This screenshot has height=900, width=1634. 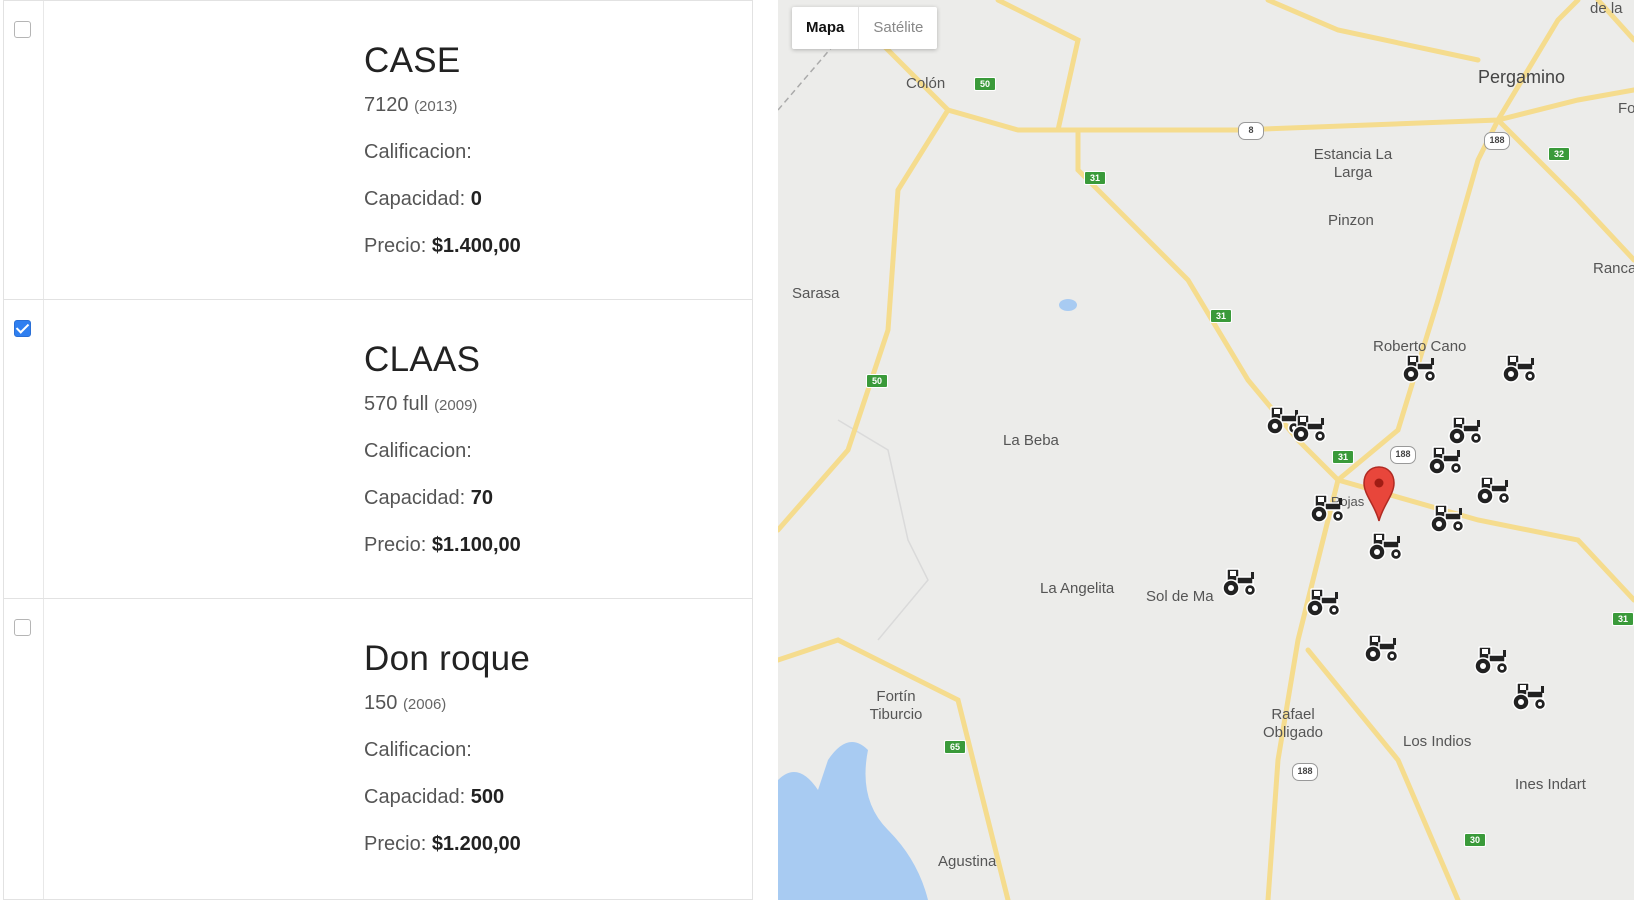 I want to click on pond-water, so click(x=1068, y=305).